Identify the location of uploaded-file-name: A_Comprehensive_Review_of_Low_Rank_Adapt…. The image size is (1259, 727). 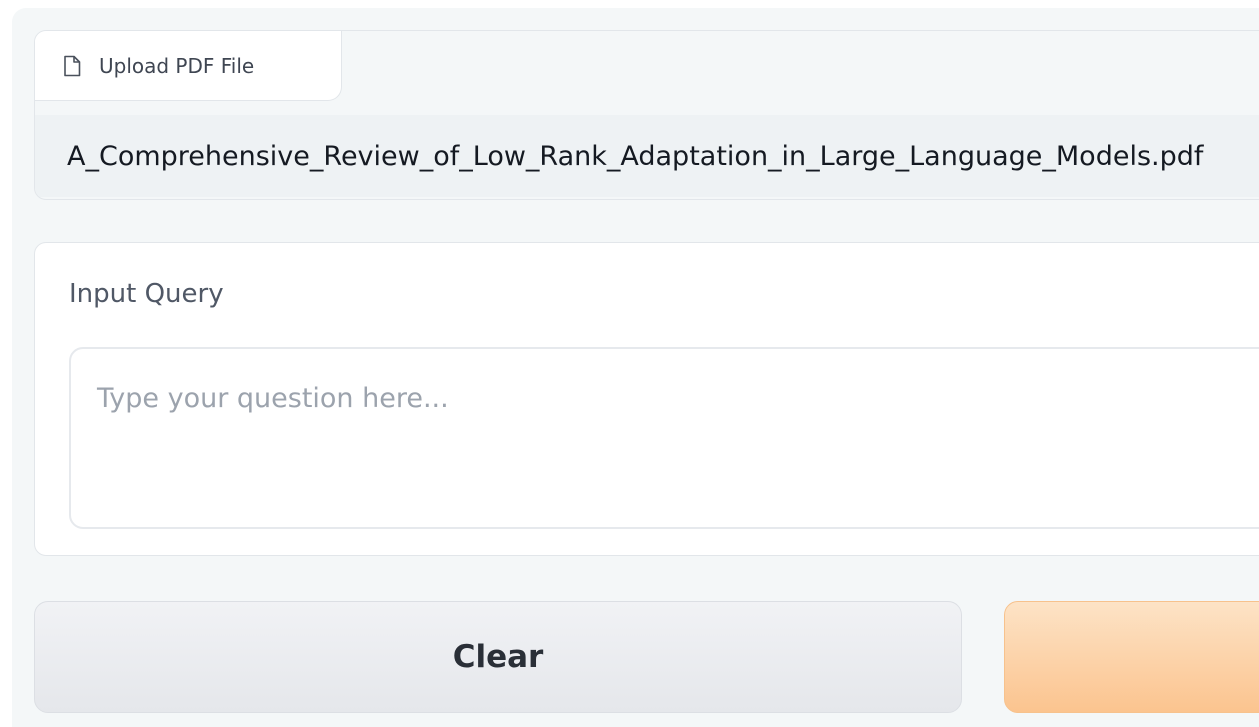
(635, 156).